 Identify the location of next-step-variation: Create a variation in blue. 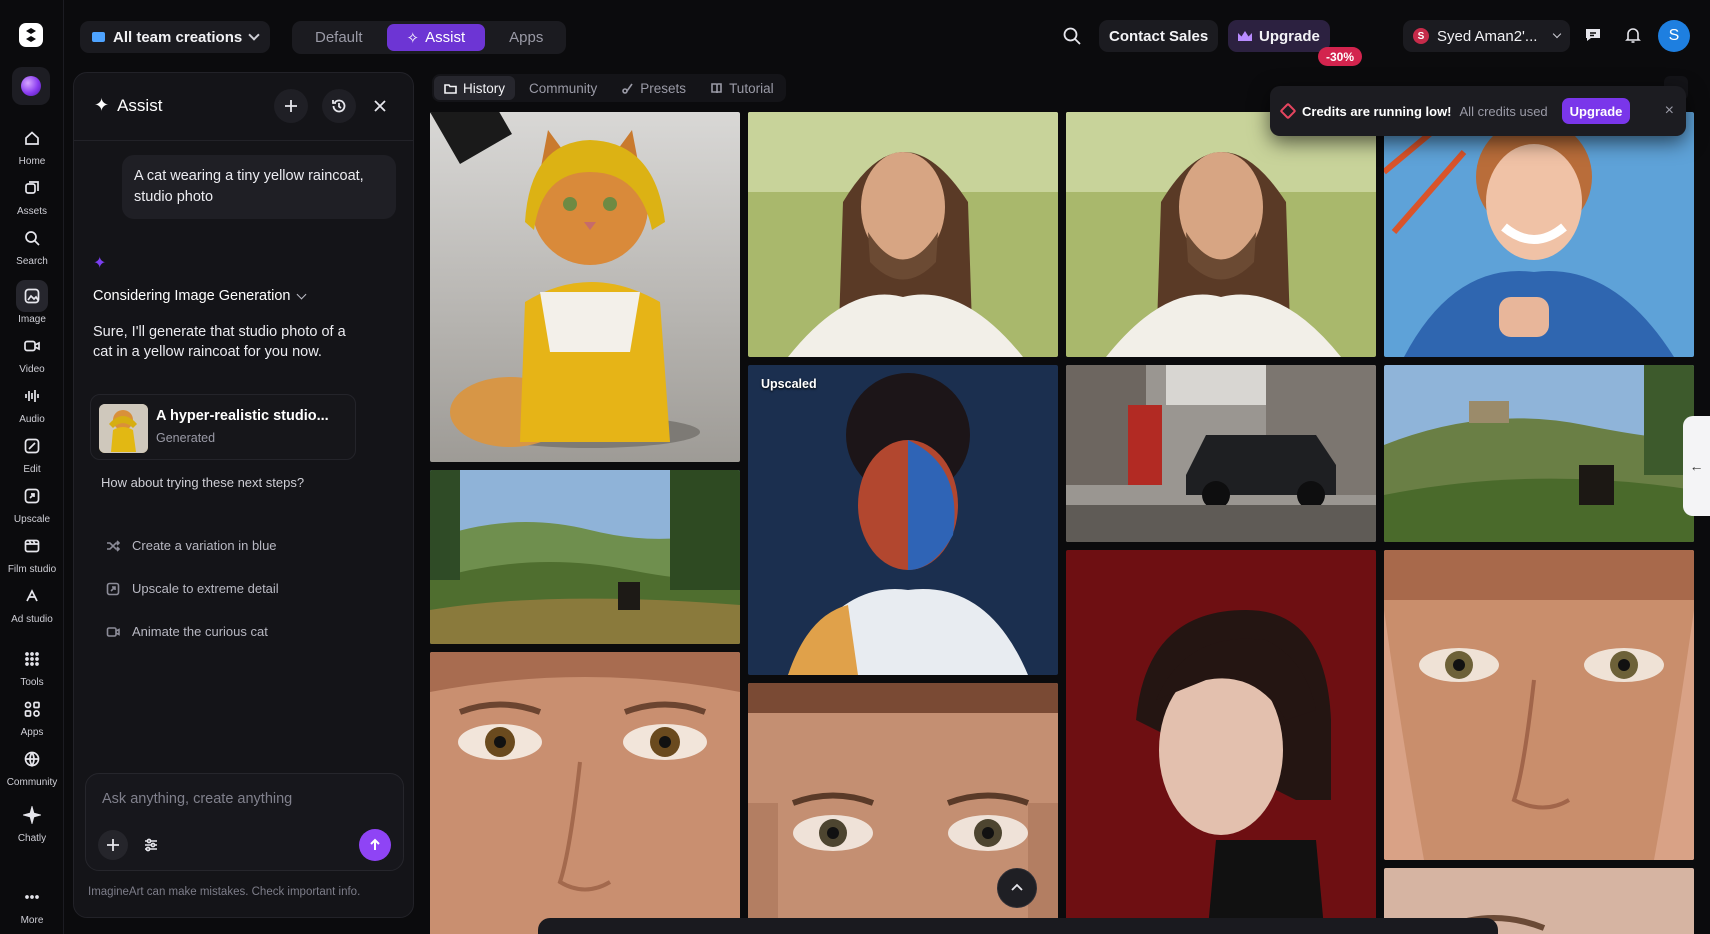
(191, 545).